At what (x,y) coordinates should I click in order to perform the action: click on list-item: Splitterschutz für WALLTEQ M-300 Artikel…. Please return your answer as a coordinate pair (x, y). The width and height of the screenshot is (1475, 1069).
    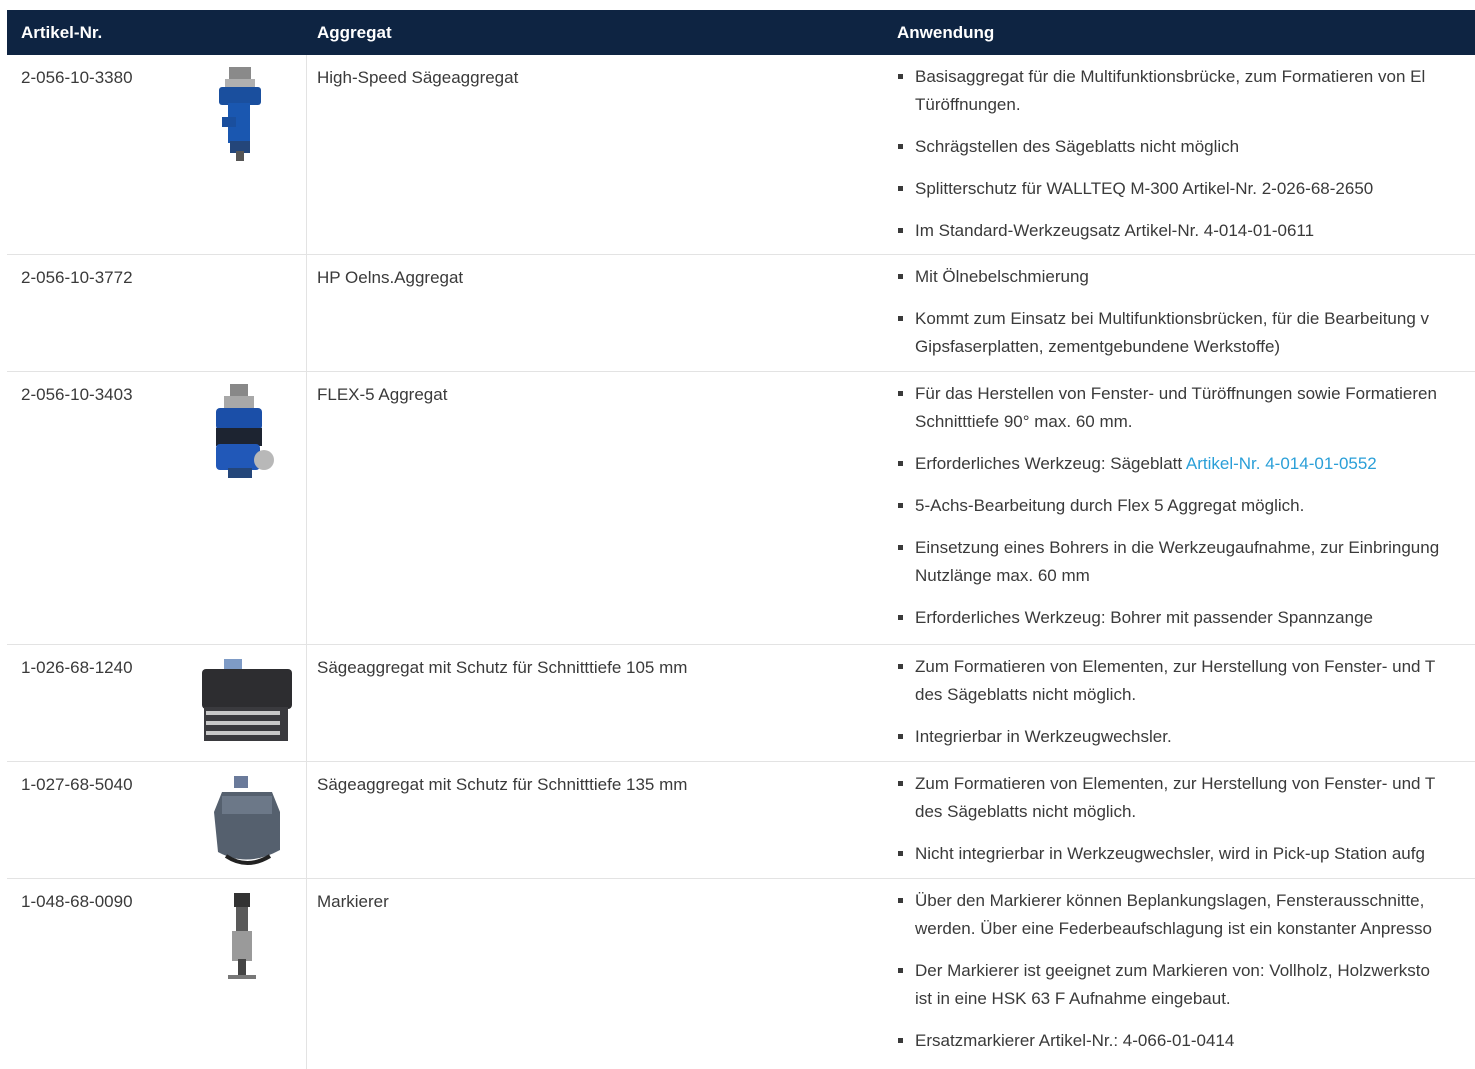
    Looking at the image, I should click on (1161, 189).